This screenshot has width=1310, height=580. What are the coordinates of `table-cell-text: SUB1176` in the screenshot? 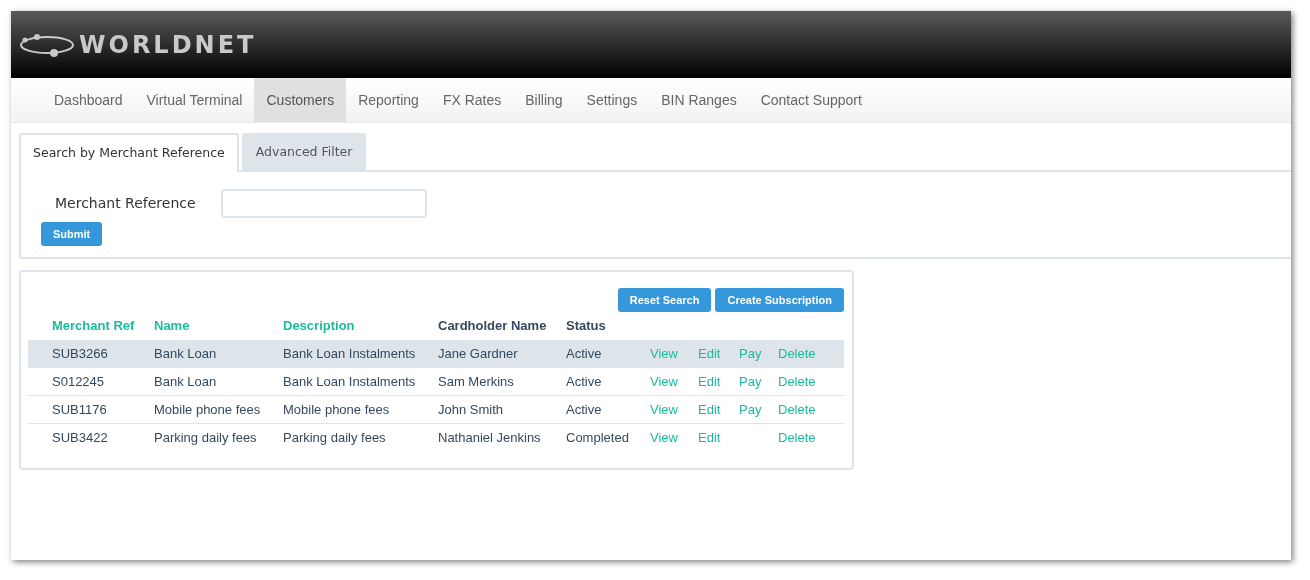 It's located at (79, 409).